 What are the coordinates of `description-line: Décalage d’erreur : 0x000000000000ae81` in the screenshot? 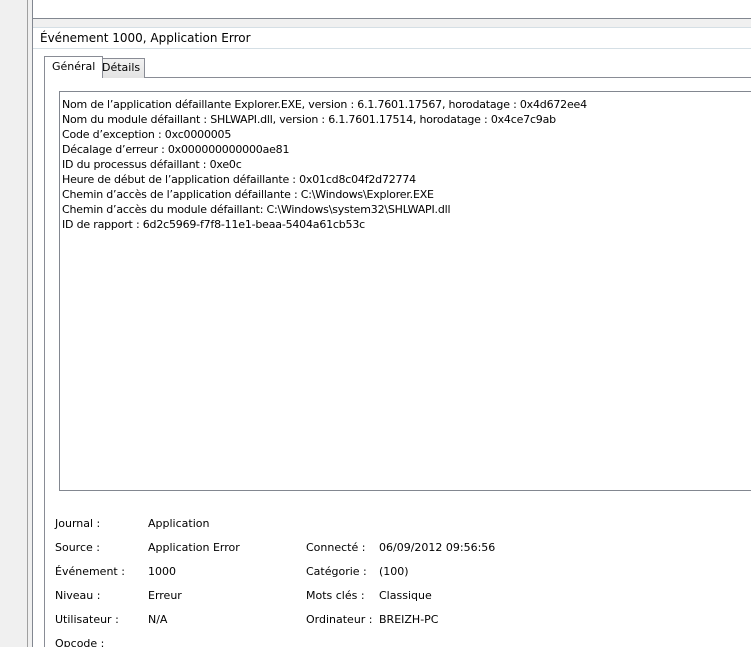 It's located at (176, 149).